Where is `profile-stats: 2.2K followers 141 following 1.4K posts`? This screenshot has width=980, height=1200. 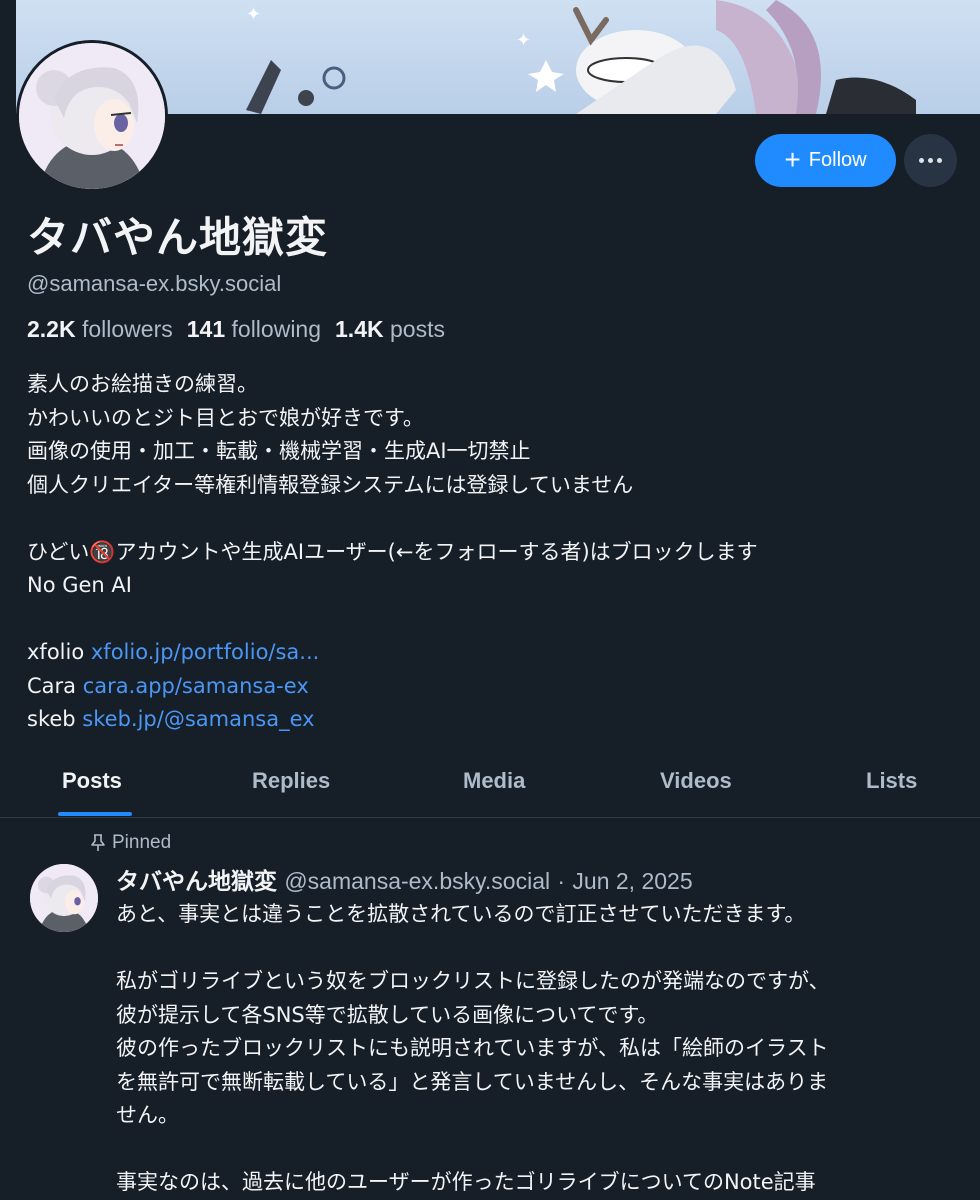 profile-stats: 2.2K followers 141 following 1.4K posts is located at coordinates (236, 329).